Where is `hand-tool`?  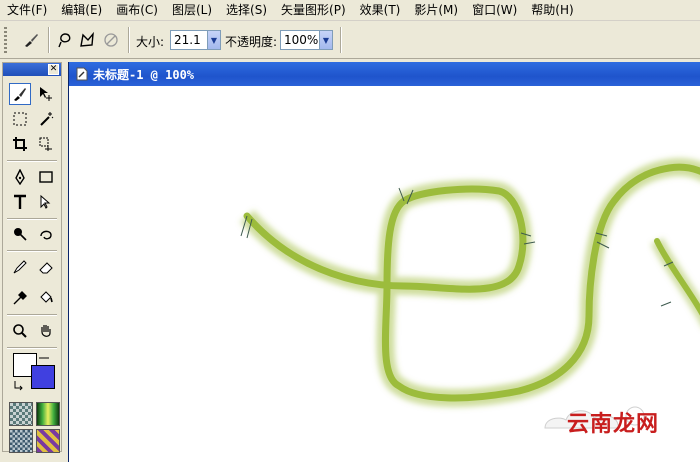 hand-tool is located at coordinates (46, 331).